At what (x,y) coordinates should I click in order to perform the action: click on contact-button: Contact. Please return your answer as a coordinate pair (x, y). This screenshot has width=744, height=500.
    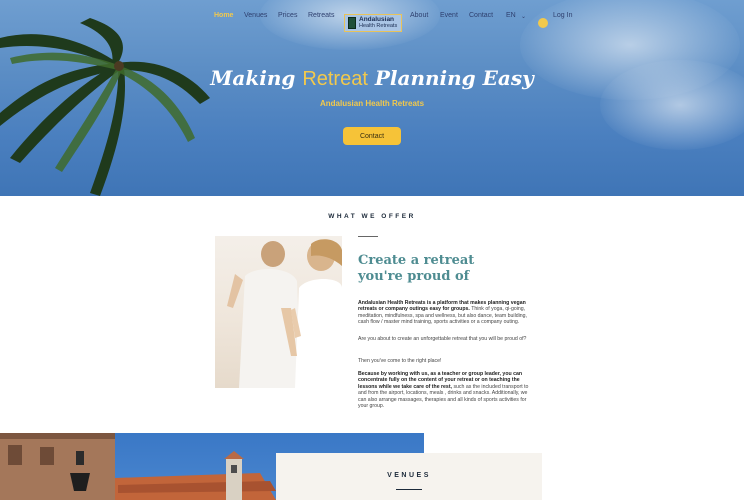
    Looking at the image, I should click on (372, 136).